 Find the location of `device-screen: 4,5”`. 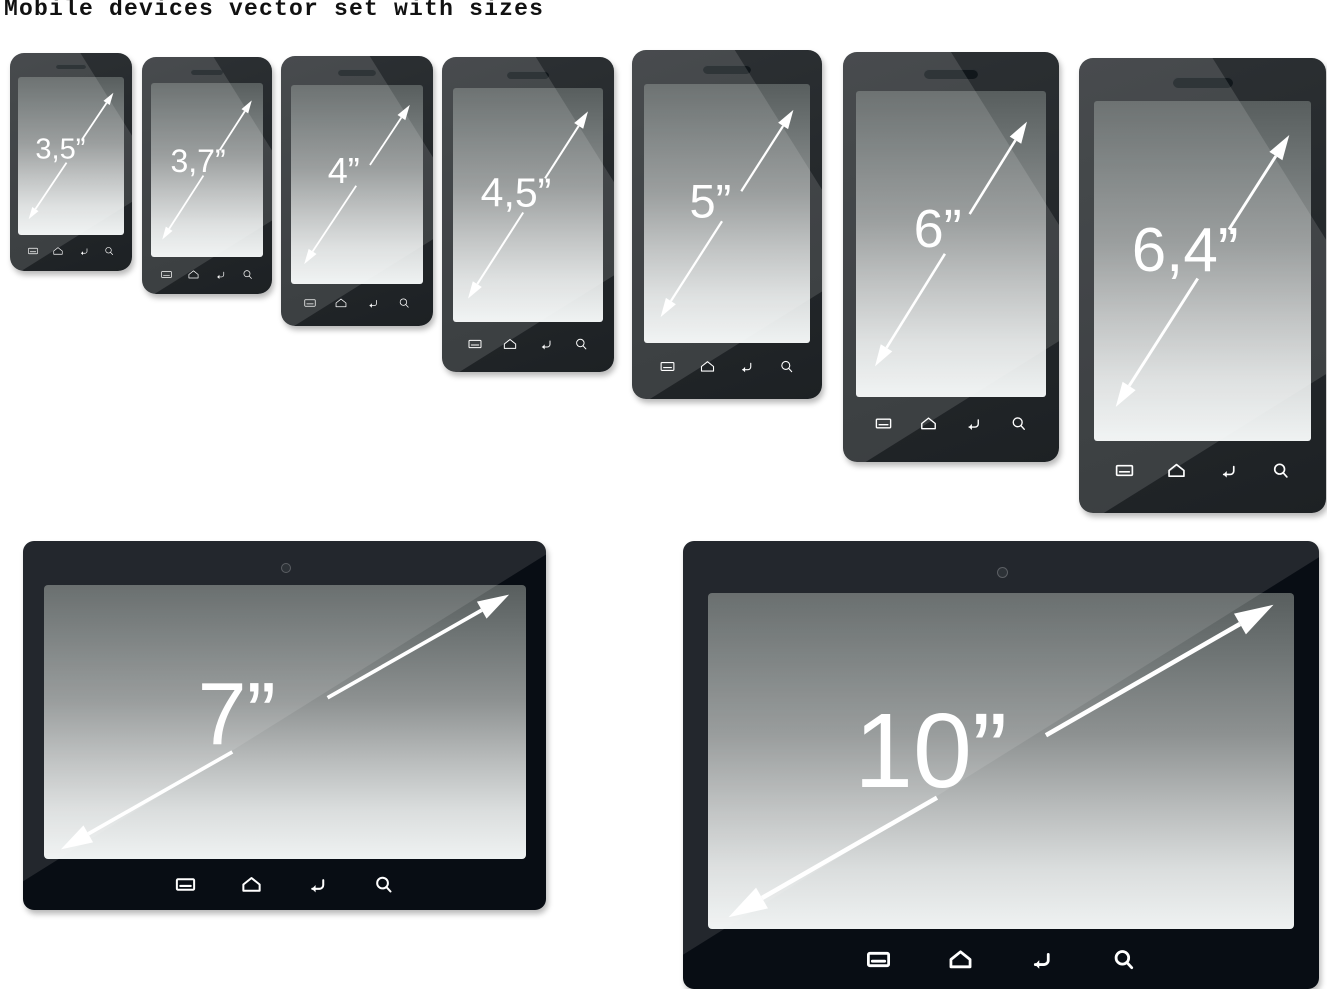

device-screen: 4,5” is located at coordinates (528, 205).